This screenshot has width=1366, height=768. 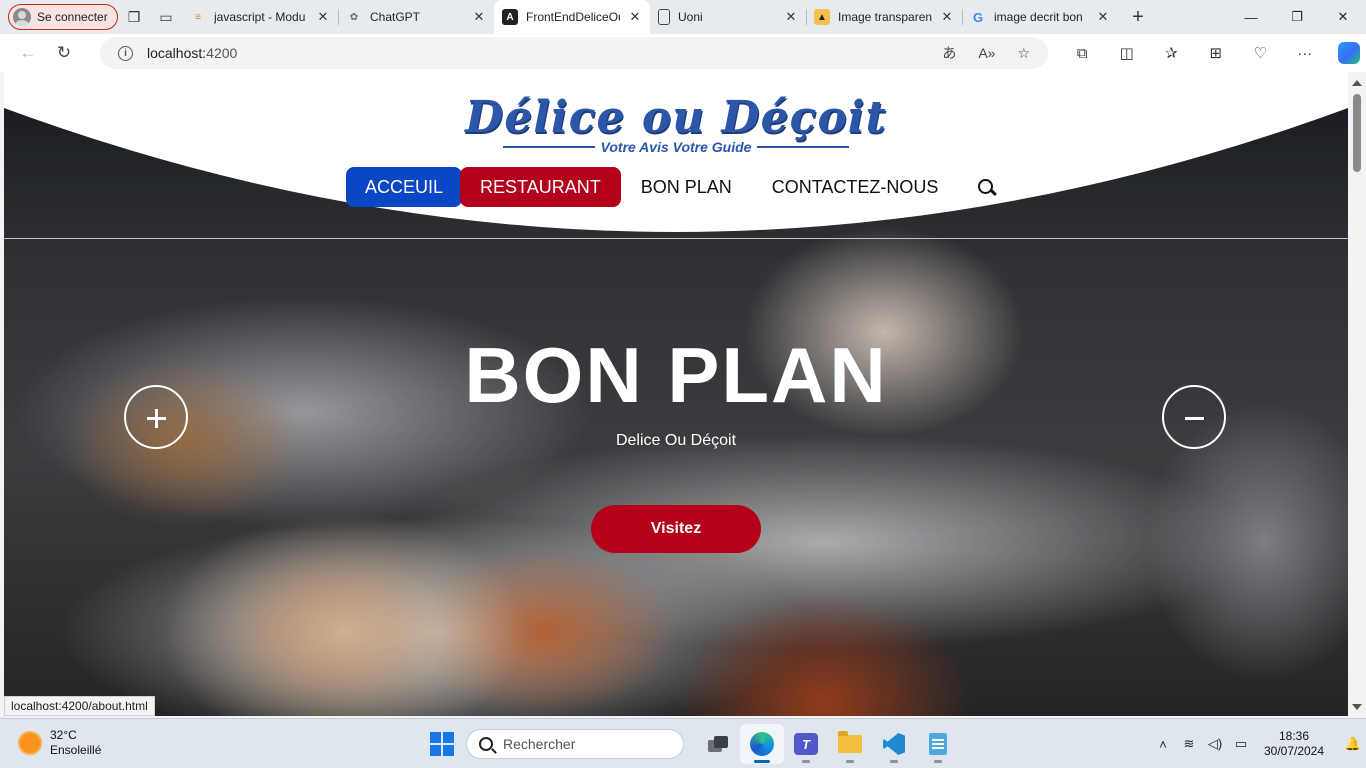 What do you see at coordinates (1357, 83) in the screenshot?
I see `scroll-up-icon` at bounding box center [1357, 83].